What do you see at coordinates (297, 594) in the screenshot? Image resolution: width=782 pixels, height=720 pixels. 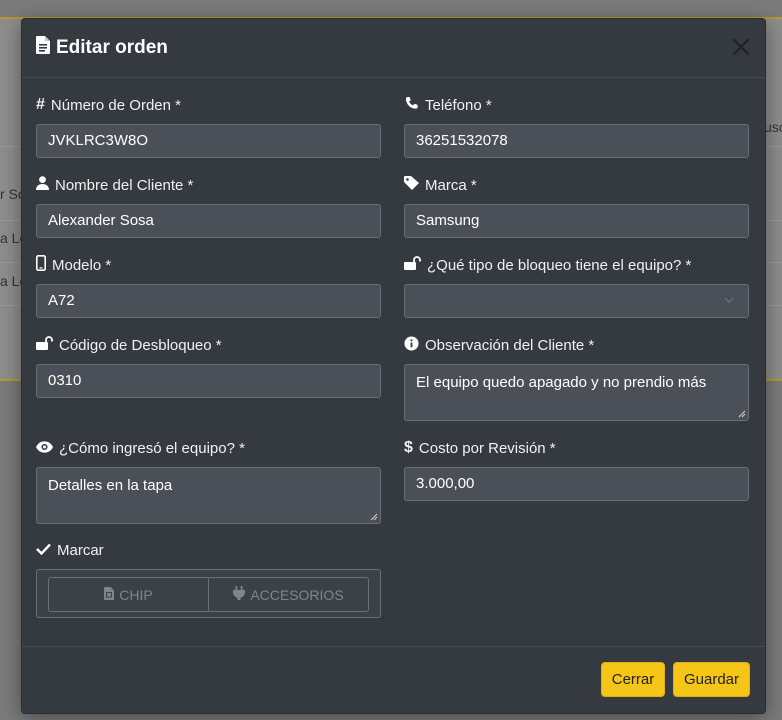 I see `accessories-label: ACCESORIOS` at bounding box center [297, 594].